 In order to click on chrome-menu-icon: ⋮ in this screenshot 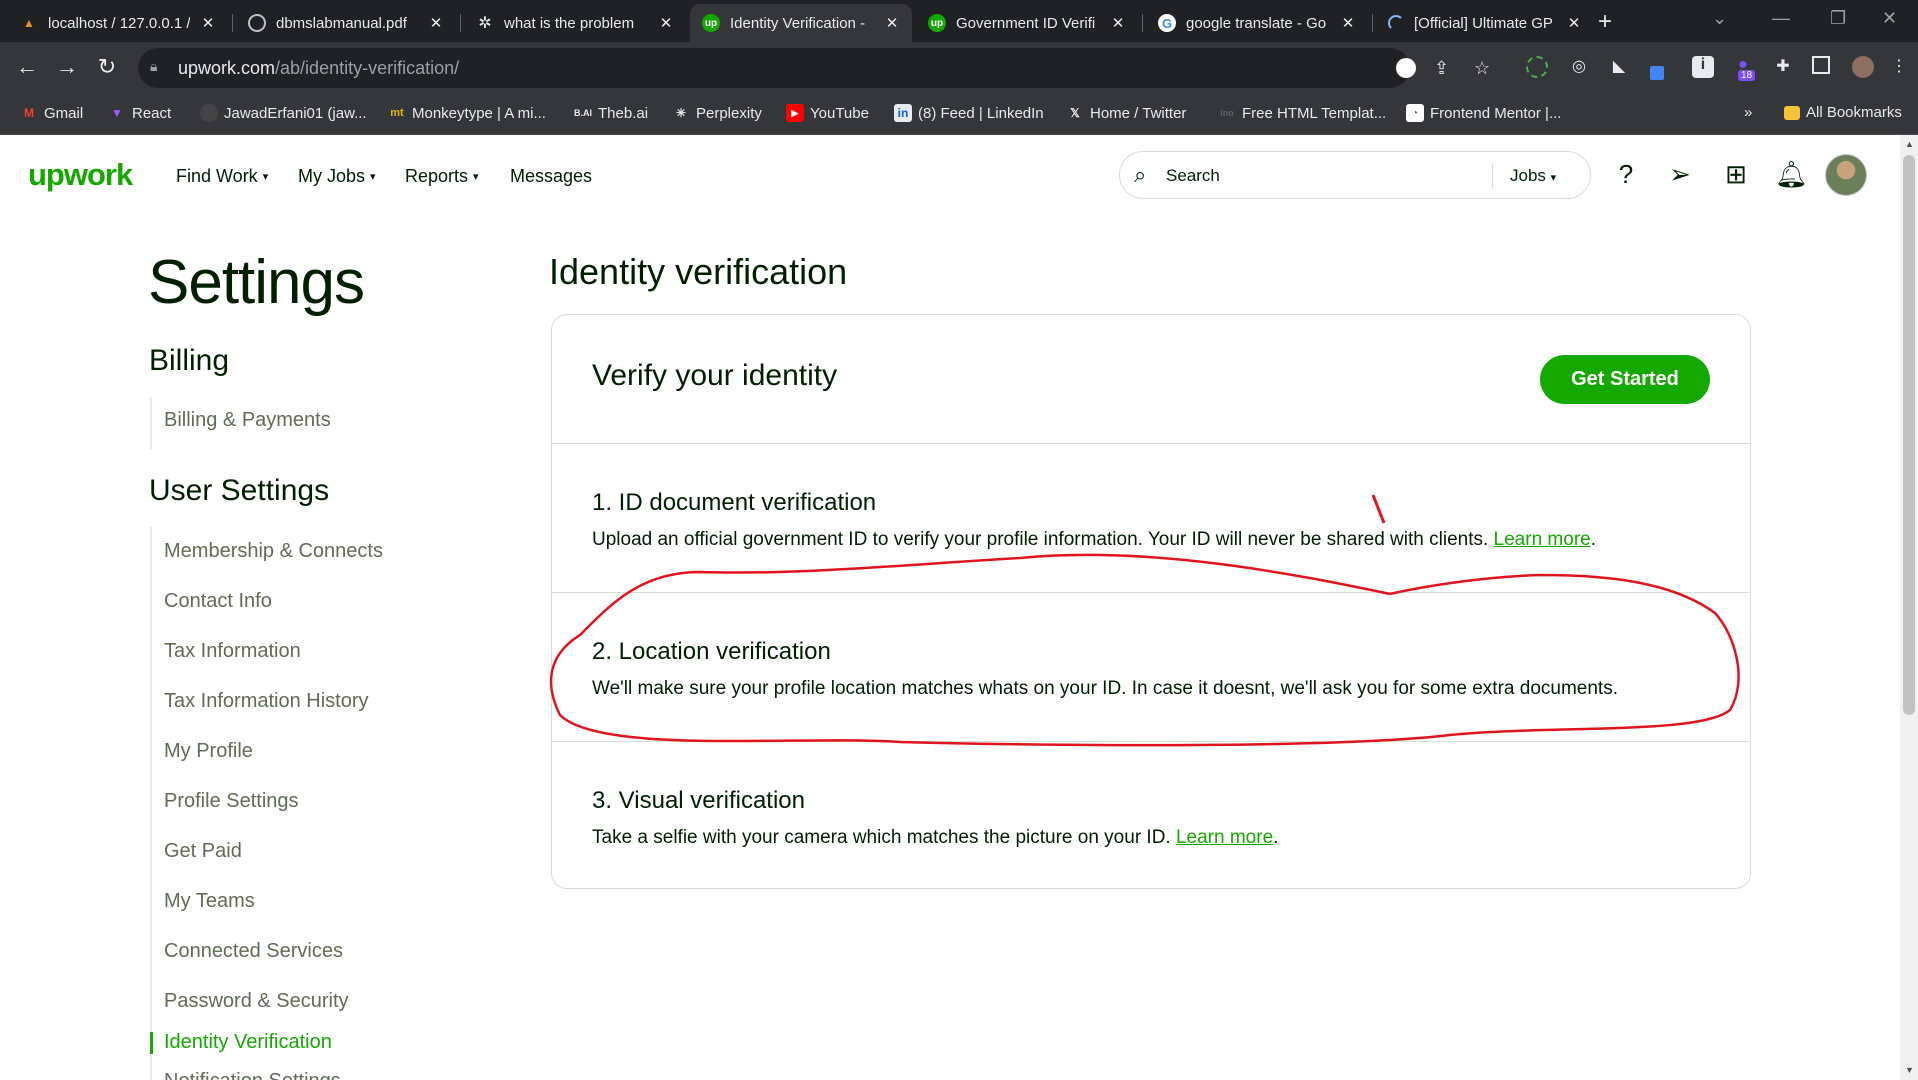, I will do `click(1899, 67)`.